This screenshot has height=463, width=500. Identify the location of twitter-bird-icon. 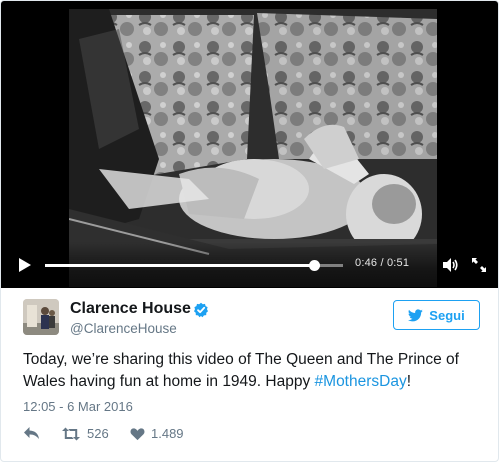
(416, 314).